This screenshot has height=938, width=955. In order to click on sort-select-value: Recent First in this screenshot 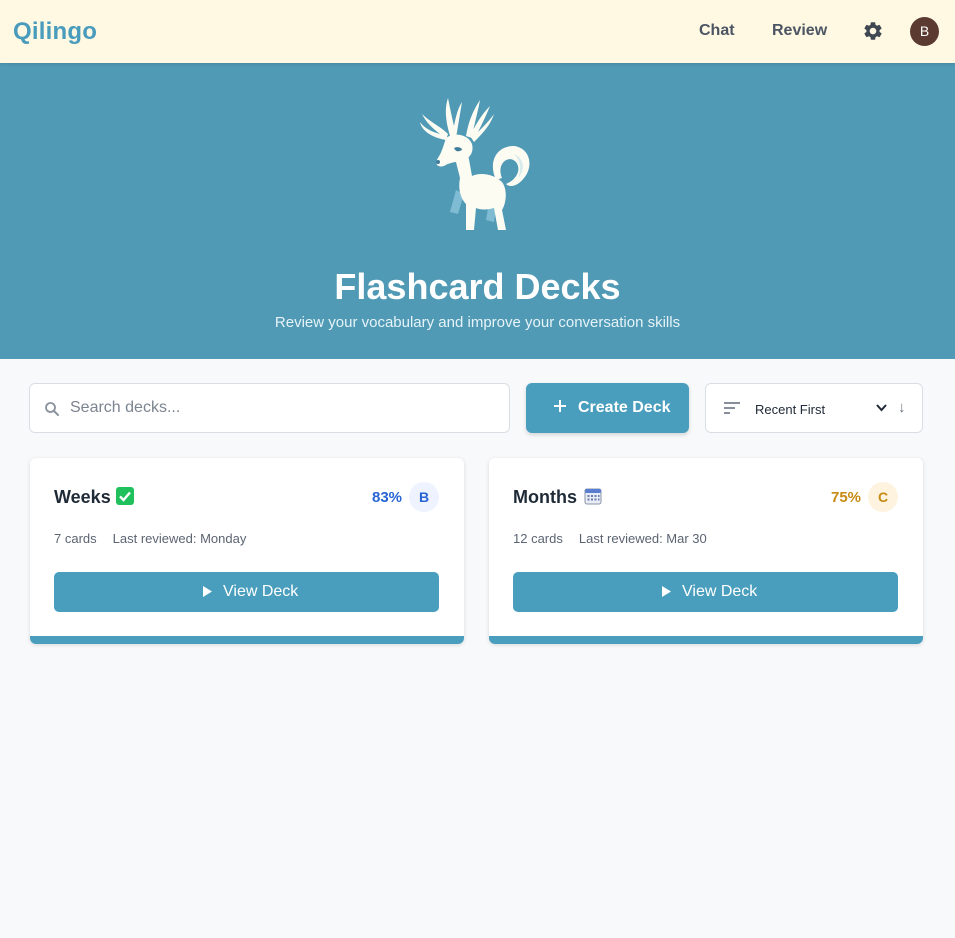, I will do `click(790, 409)`.